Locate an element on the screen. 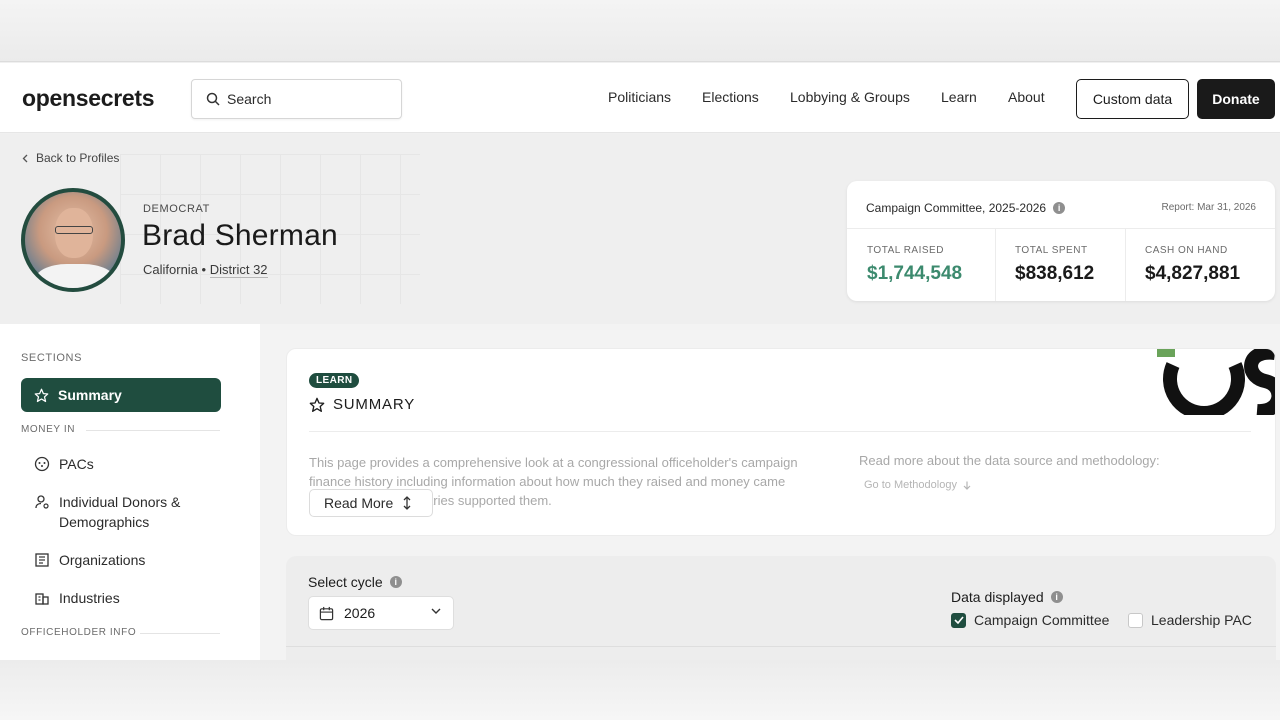 The height and width of the screenshot is (720, 1280). campaign-committee-checkbox: Campaign Committee is located at coordinates (1030, 620).